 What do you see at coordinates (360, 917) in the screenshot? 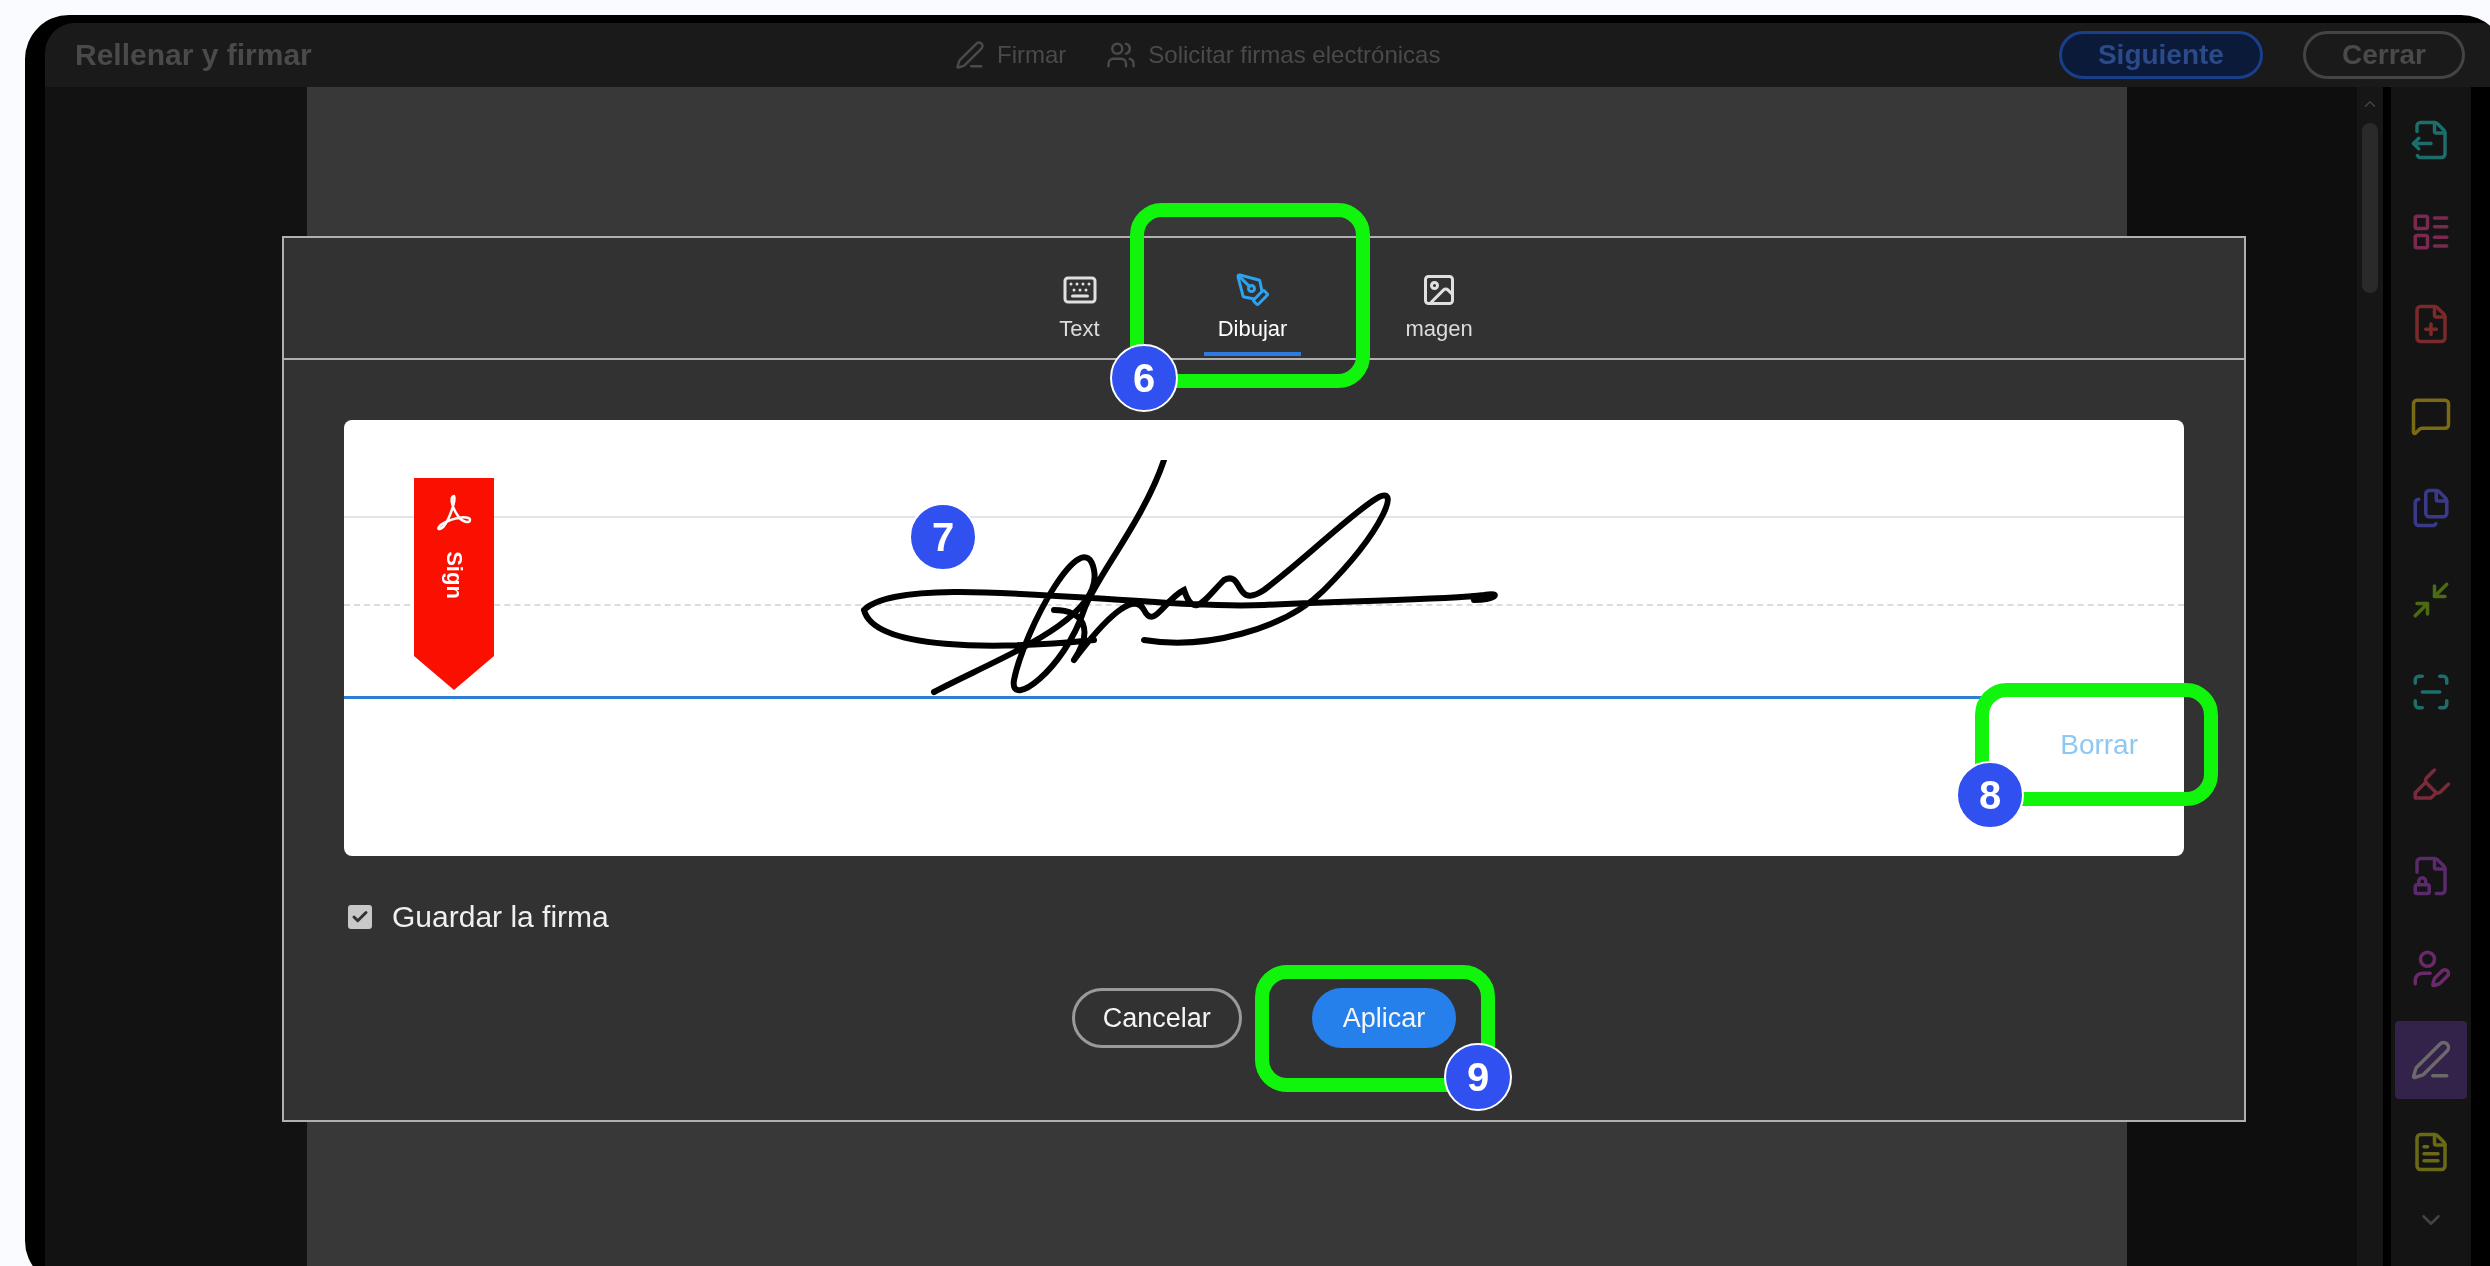
I see `save-checkbox` at bounding box center [360, 917].